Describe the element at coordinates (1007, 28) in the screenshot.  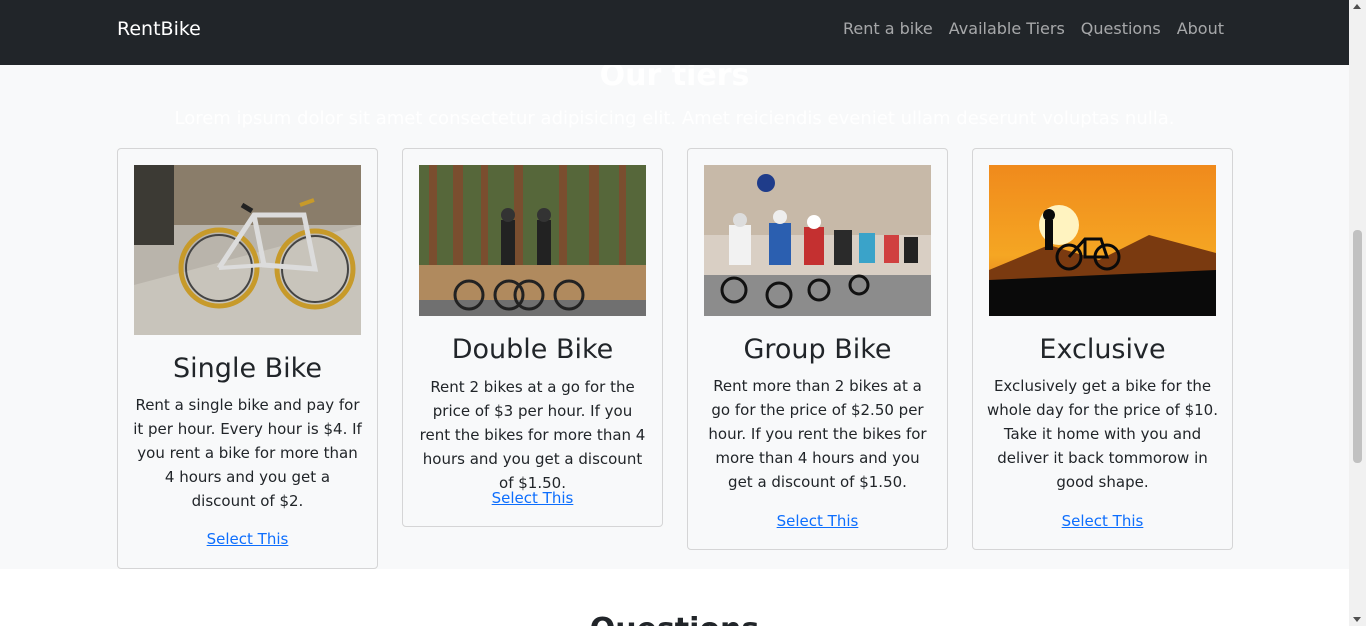
I see `nav-available-tiers: Available Tiers` at that location.